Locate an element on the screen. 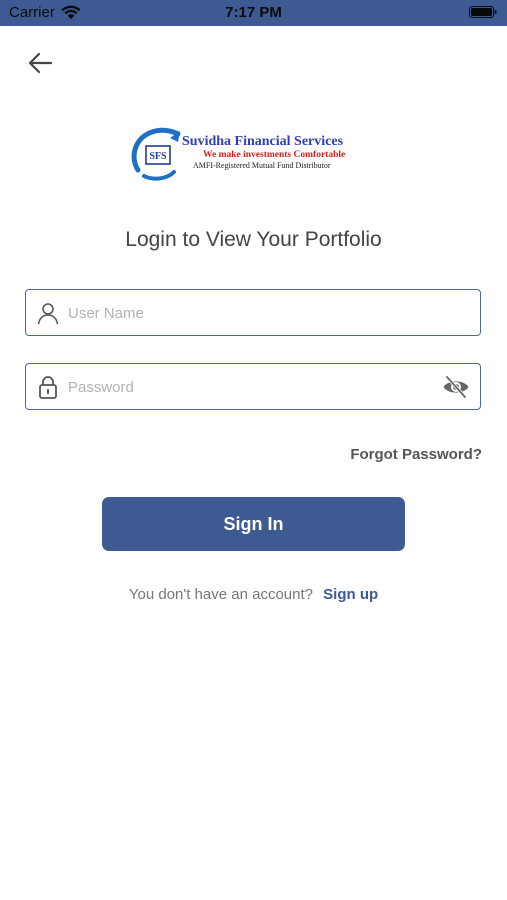 The image size is (507, 900). user-icon is located at coordinates (48, 314).